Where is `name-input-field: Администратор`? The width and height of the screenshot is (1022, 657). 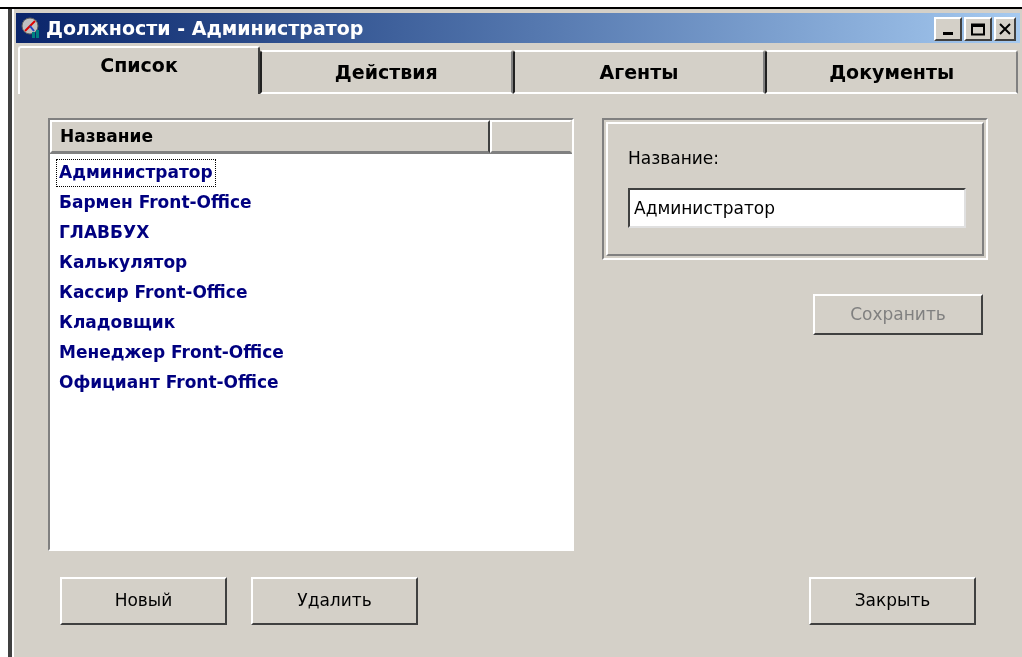 name-input-field: Администратор is located at coordinates (797, 207).